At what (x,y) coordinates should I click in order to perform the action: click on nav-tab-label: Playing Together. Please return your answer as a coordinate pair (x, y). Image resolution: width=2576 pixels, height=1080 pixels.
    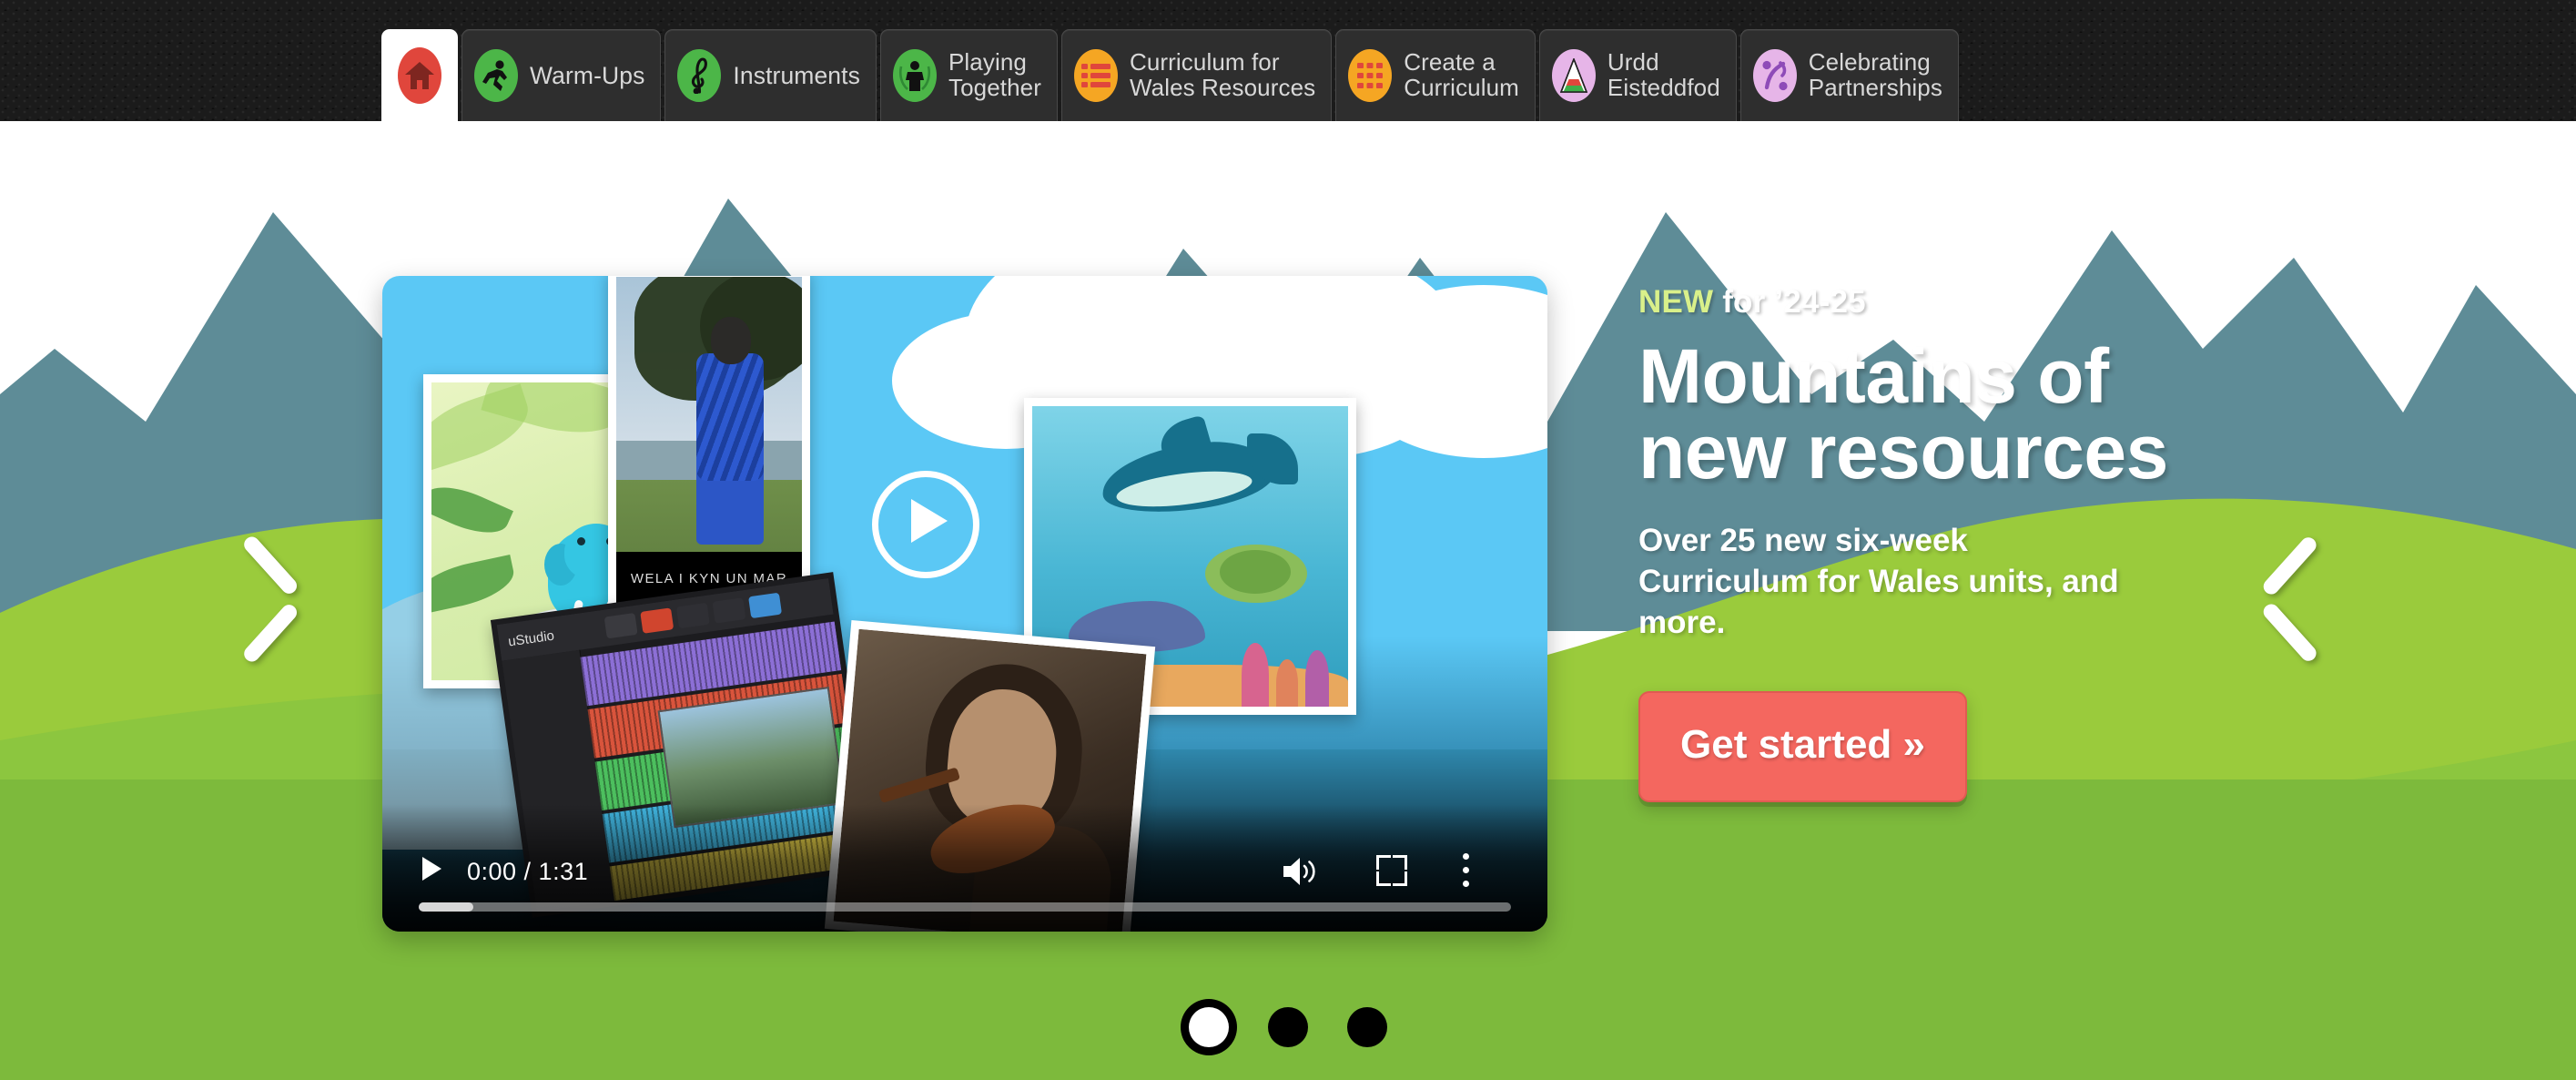
    Looking at the image, I should click on (994, 74).